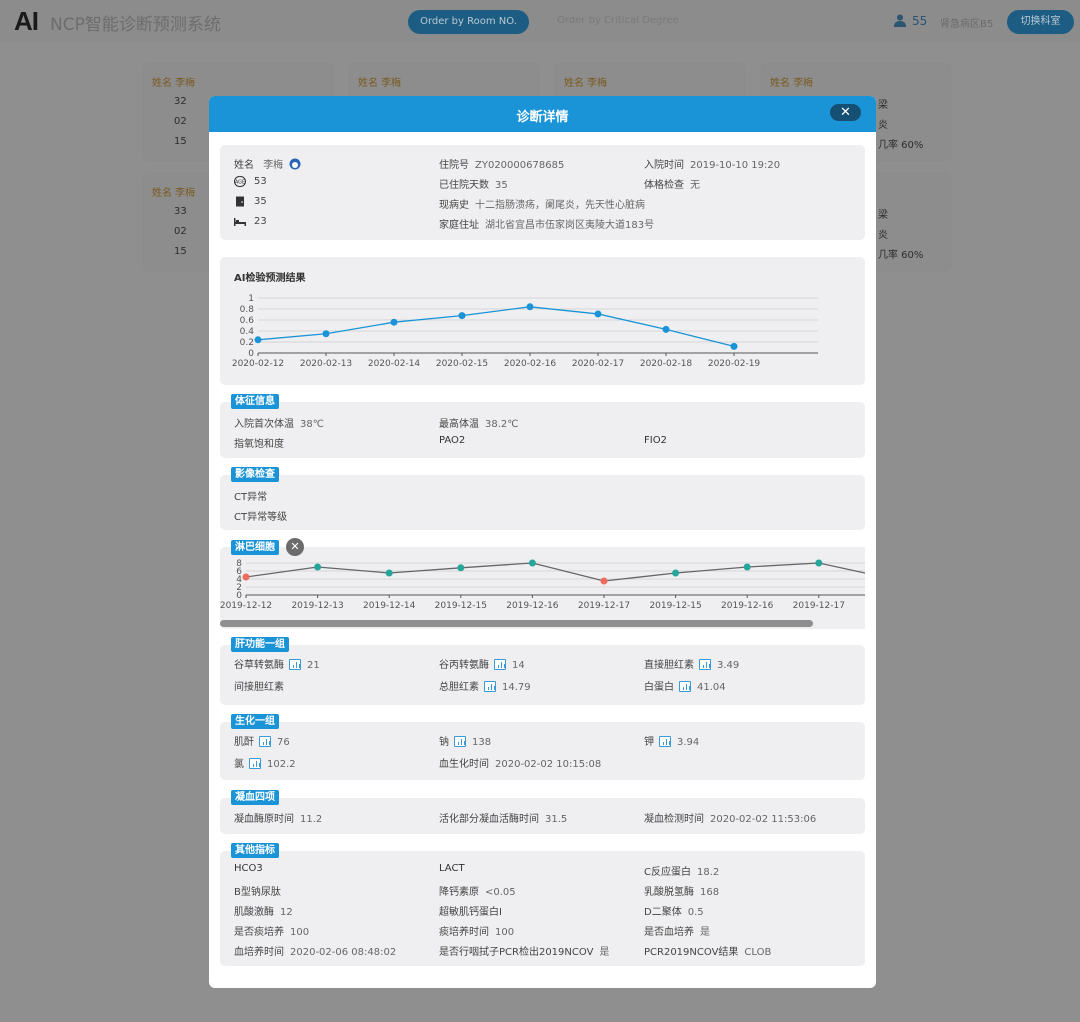 The height and width of the screenshot is (1022, 1080). Describe the element at coordinates (300, 932) in the screenshot. I see `sputum-value: 100` at that location.